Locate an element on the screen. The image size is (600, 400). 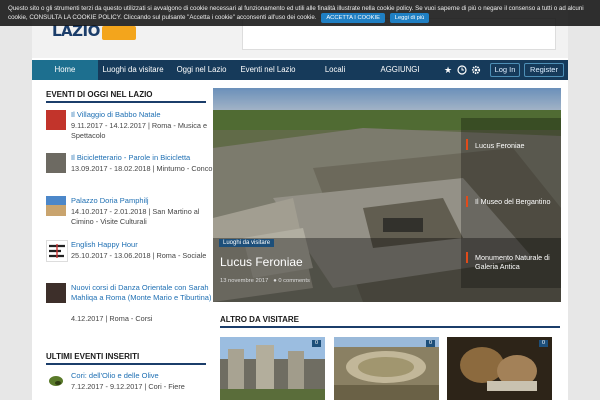
login-button: Log In is located at coordinates (505, 70).